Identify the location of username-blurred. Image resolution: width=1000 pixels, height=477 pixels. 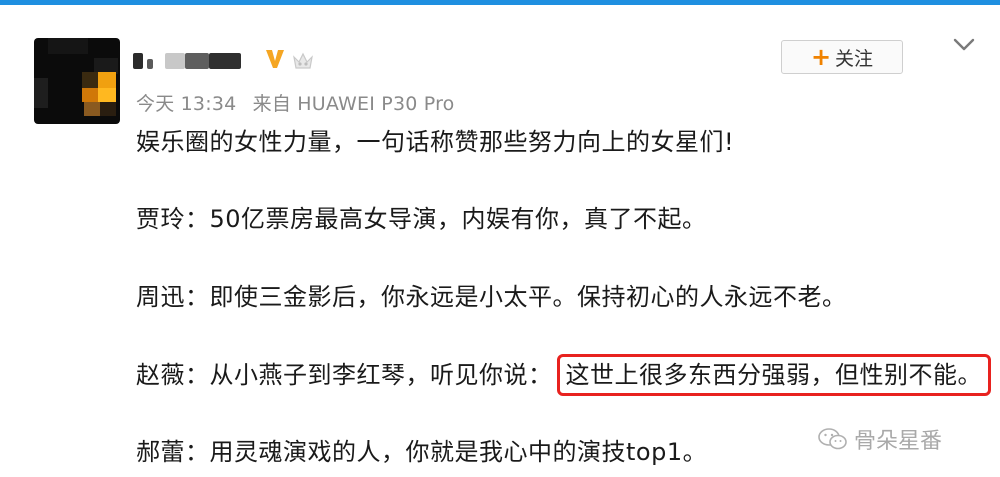
(188, 59).